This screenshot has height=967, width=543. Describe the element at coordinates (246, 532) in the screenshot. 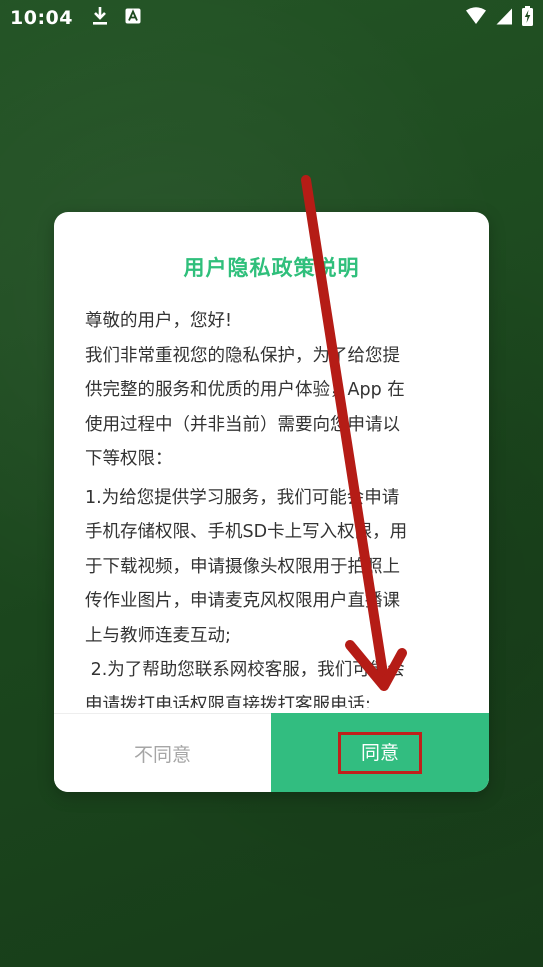

I see `permission-item-line: 手机存储权限、手机SD卡上写入权限，用` at that location.